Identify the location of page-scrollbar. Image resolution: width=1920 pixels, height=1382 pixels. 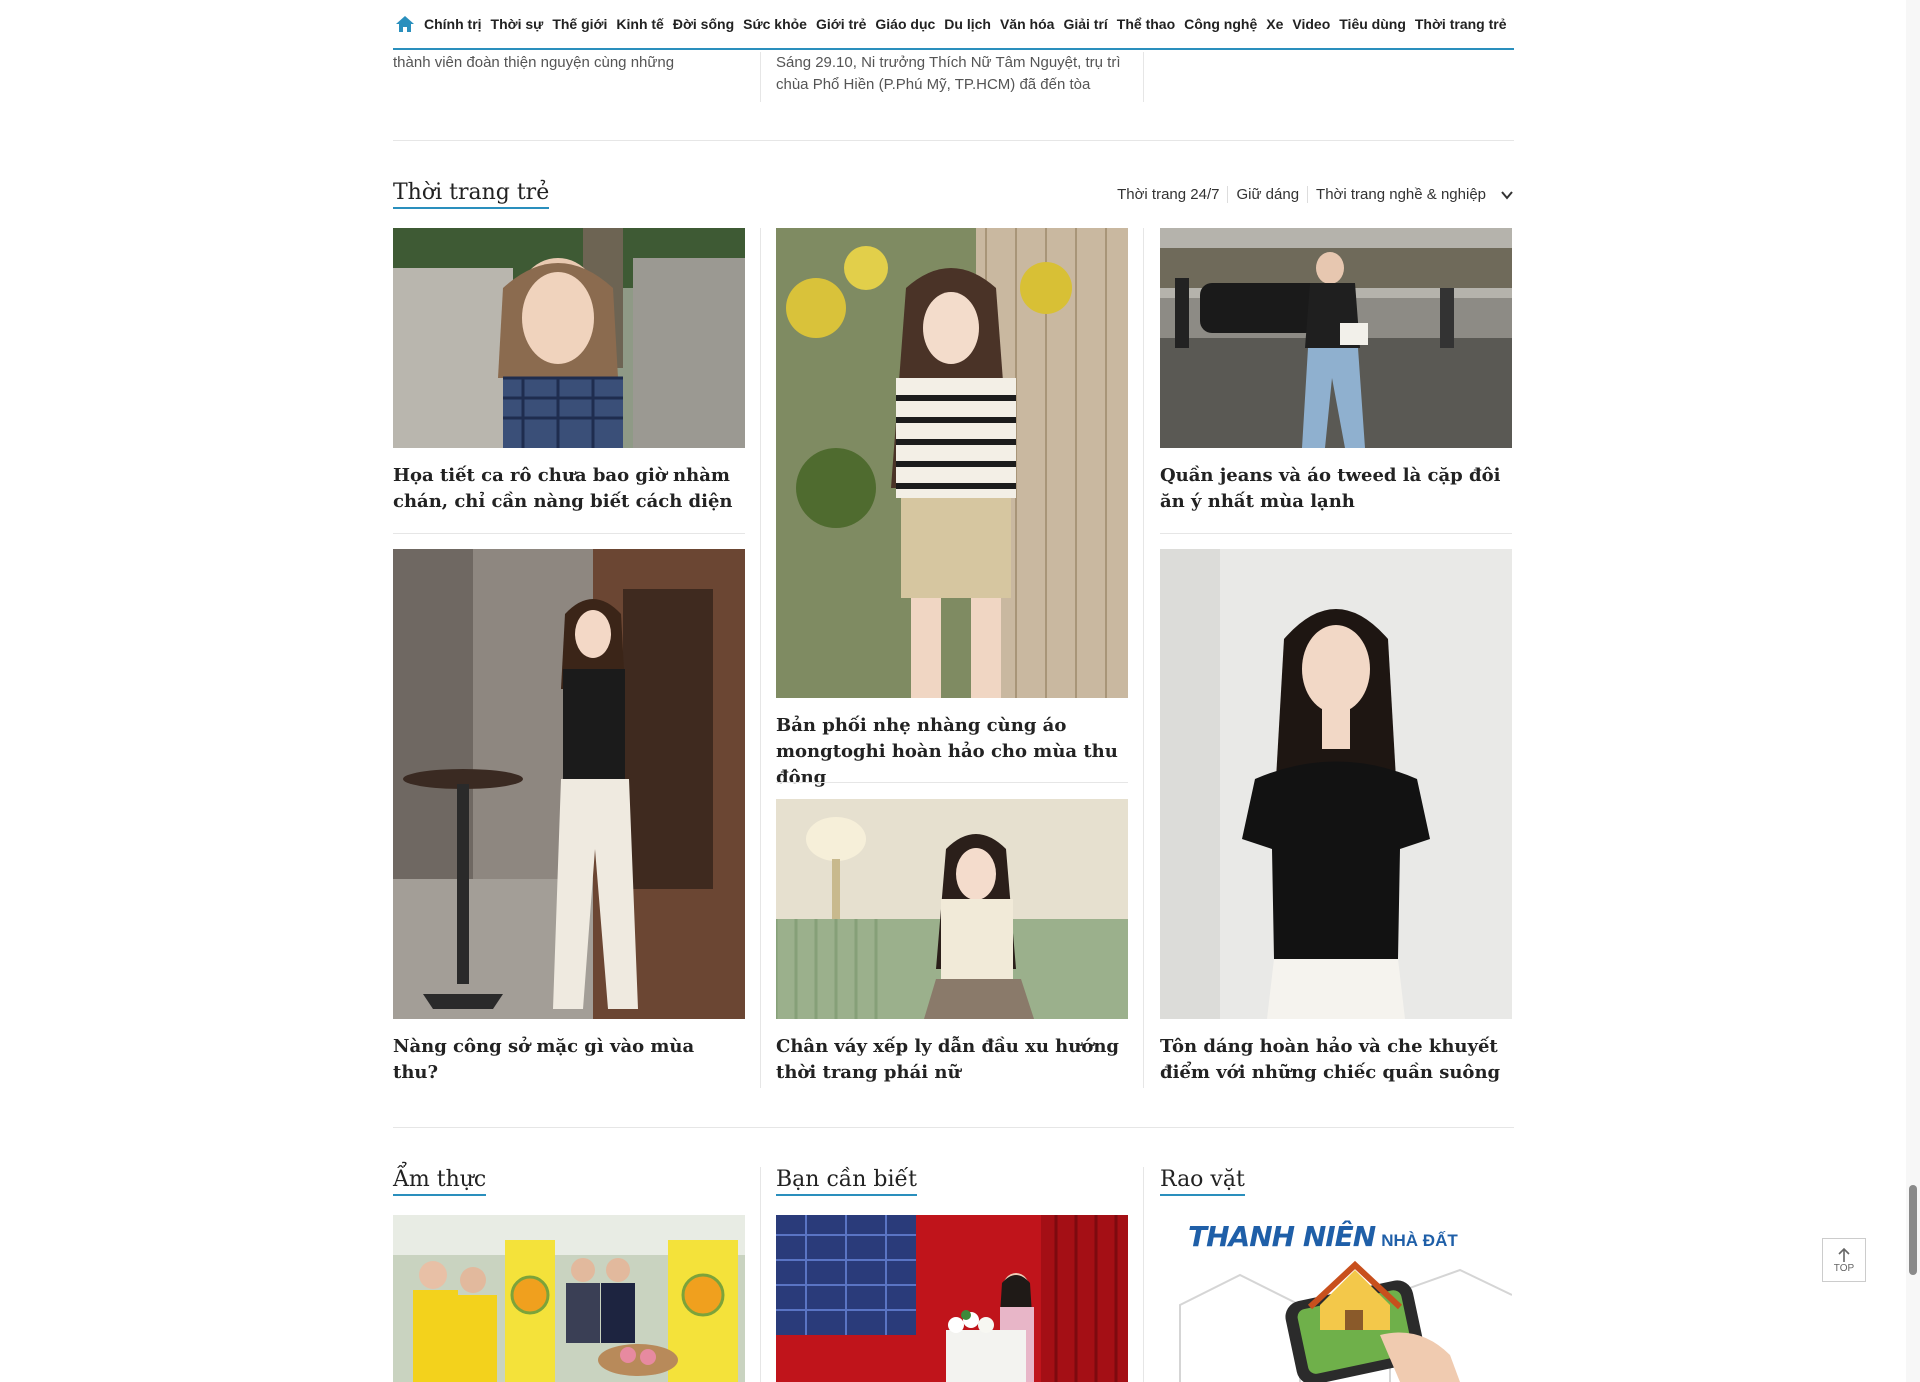
(1913, 691).